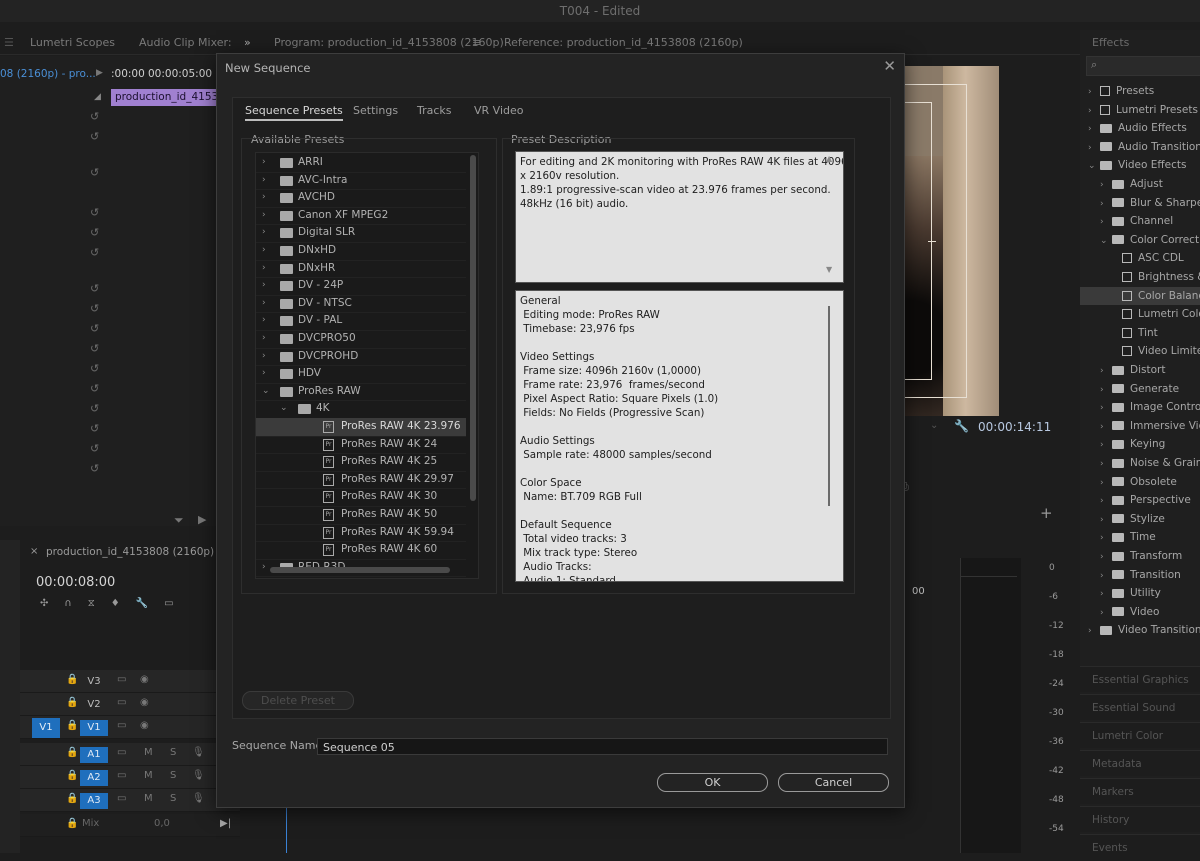  I want to click on effects-title: Effects, so click(1110, 42).